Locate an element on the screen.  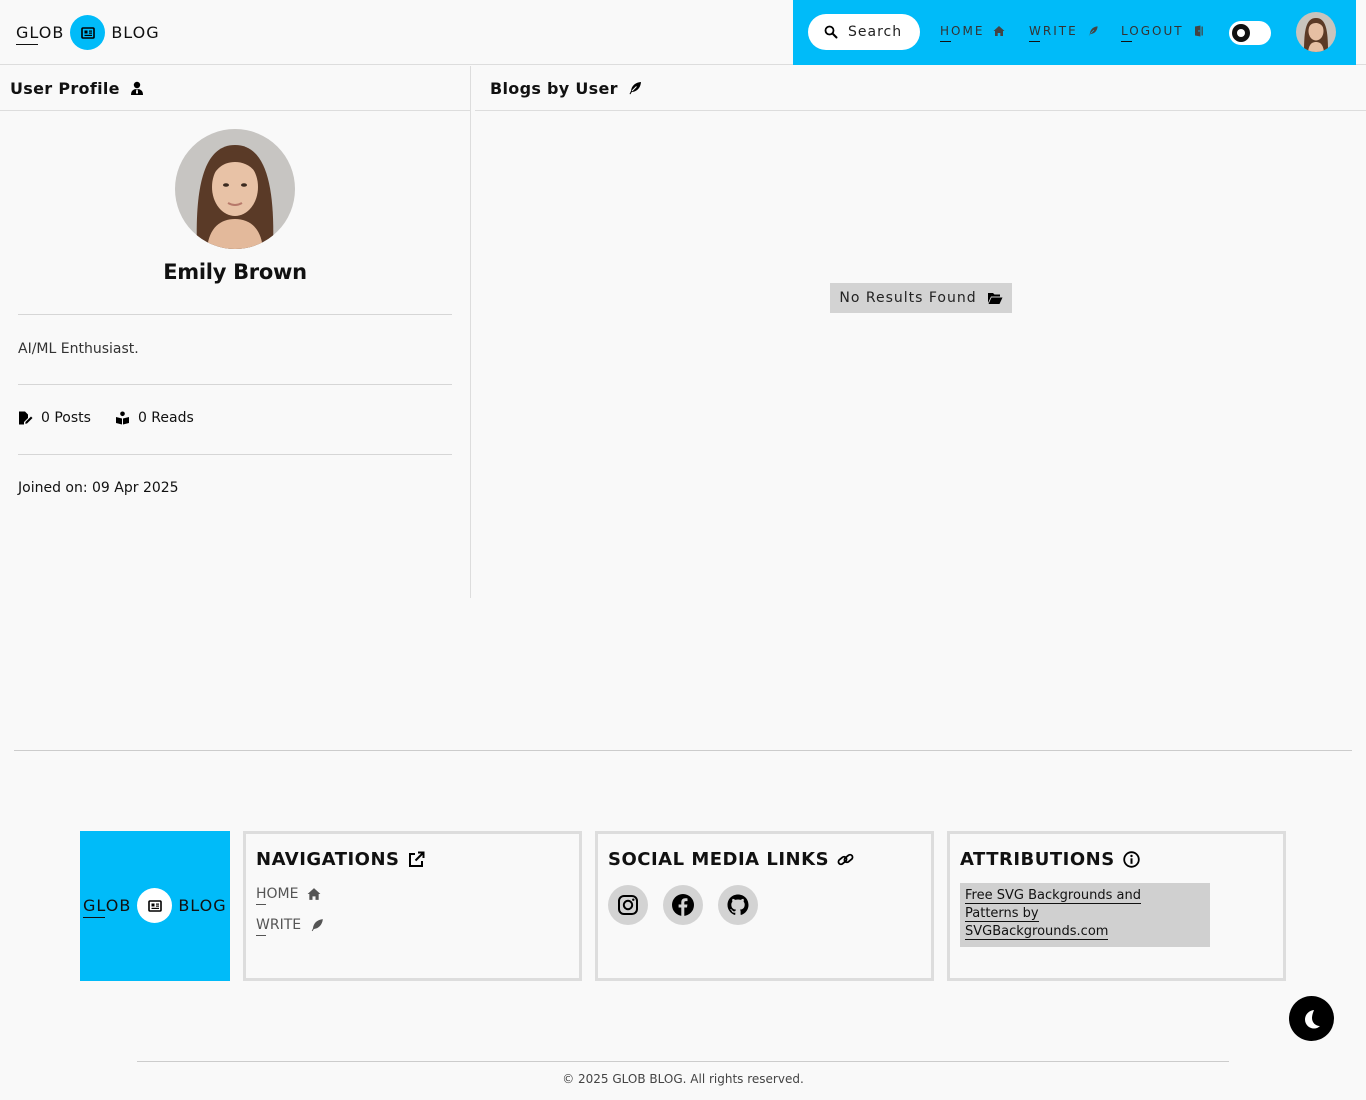
info-icon is located at coordinates (1131, 859).